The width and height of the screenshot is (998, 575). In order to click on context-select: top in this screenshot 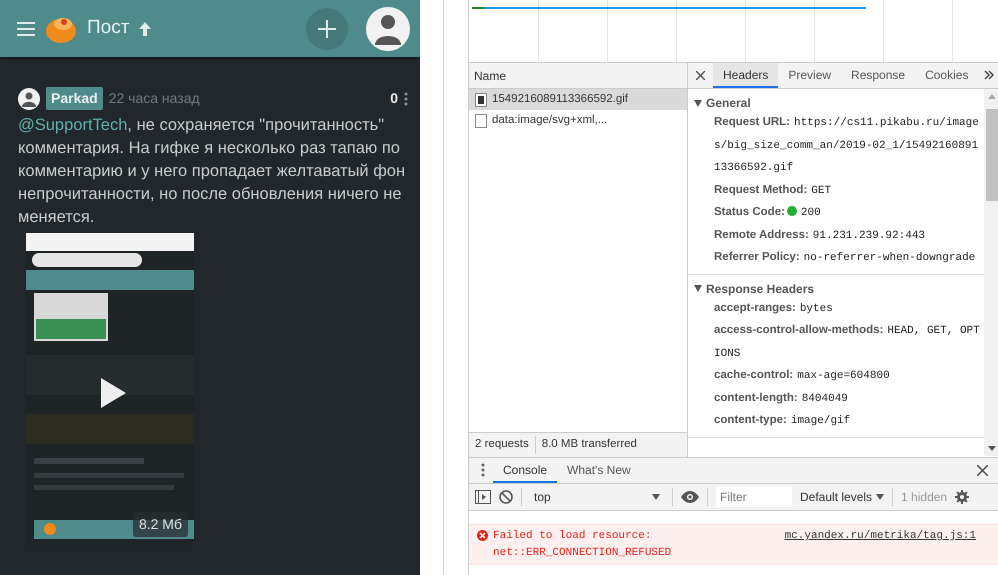, I will do `click(597, 497)`.